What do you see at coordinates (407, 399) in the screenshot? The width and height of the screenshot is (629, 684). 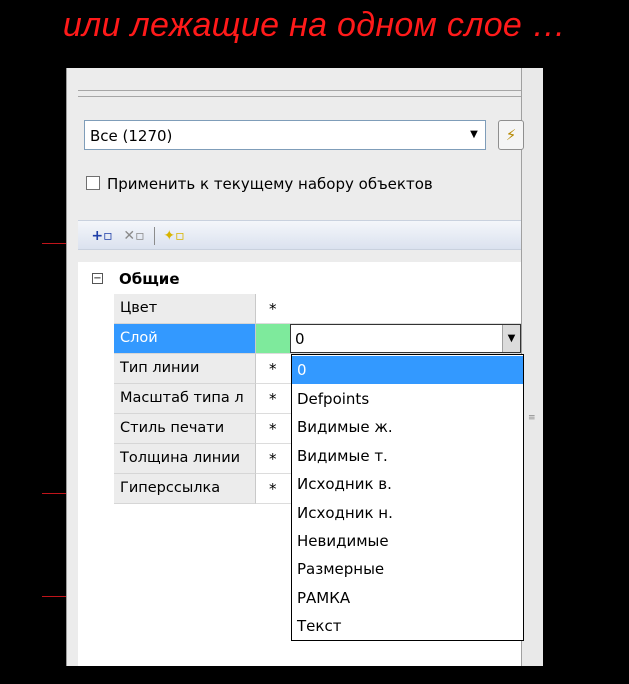 I see `layer-option: Defpoints` at bounding box center [407, 399].